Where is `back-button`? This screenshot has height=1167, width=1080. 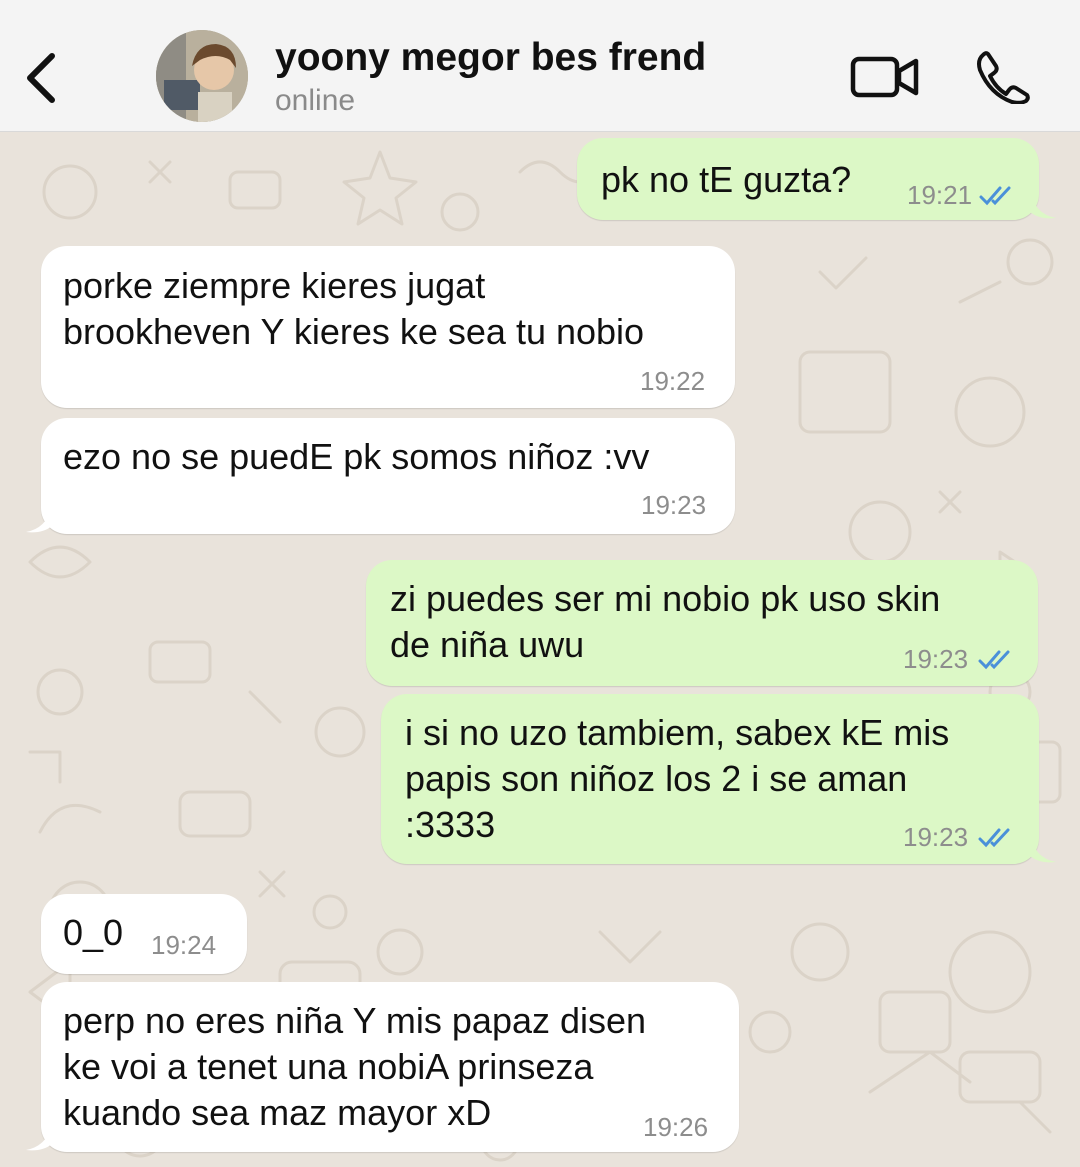 back-button is located at coordinates (42, 78).